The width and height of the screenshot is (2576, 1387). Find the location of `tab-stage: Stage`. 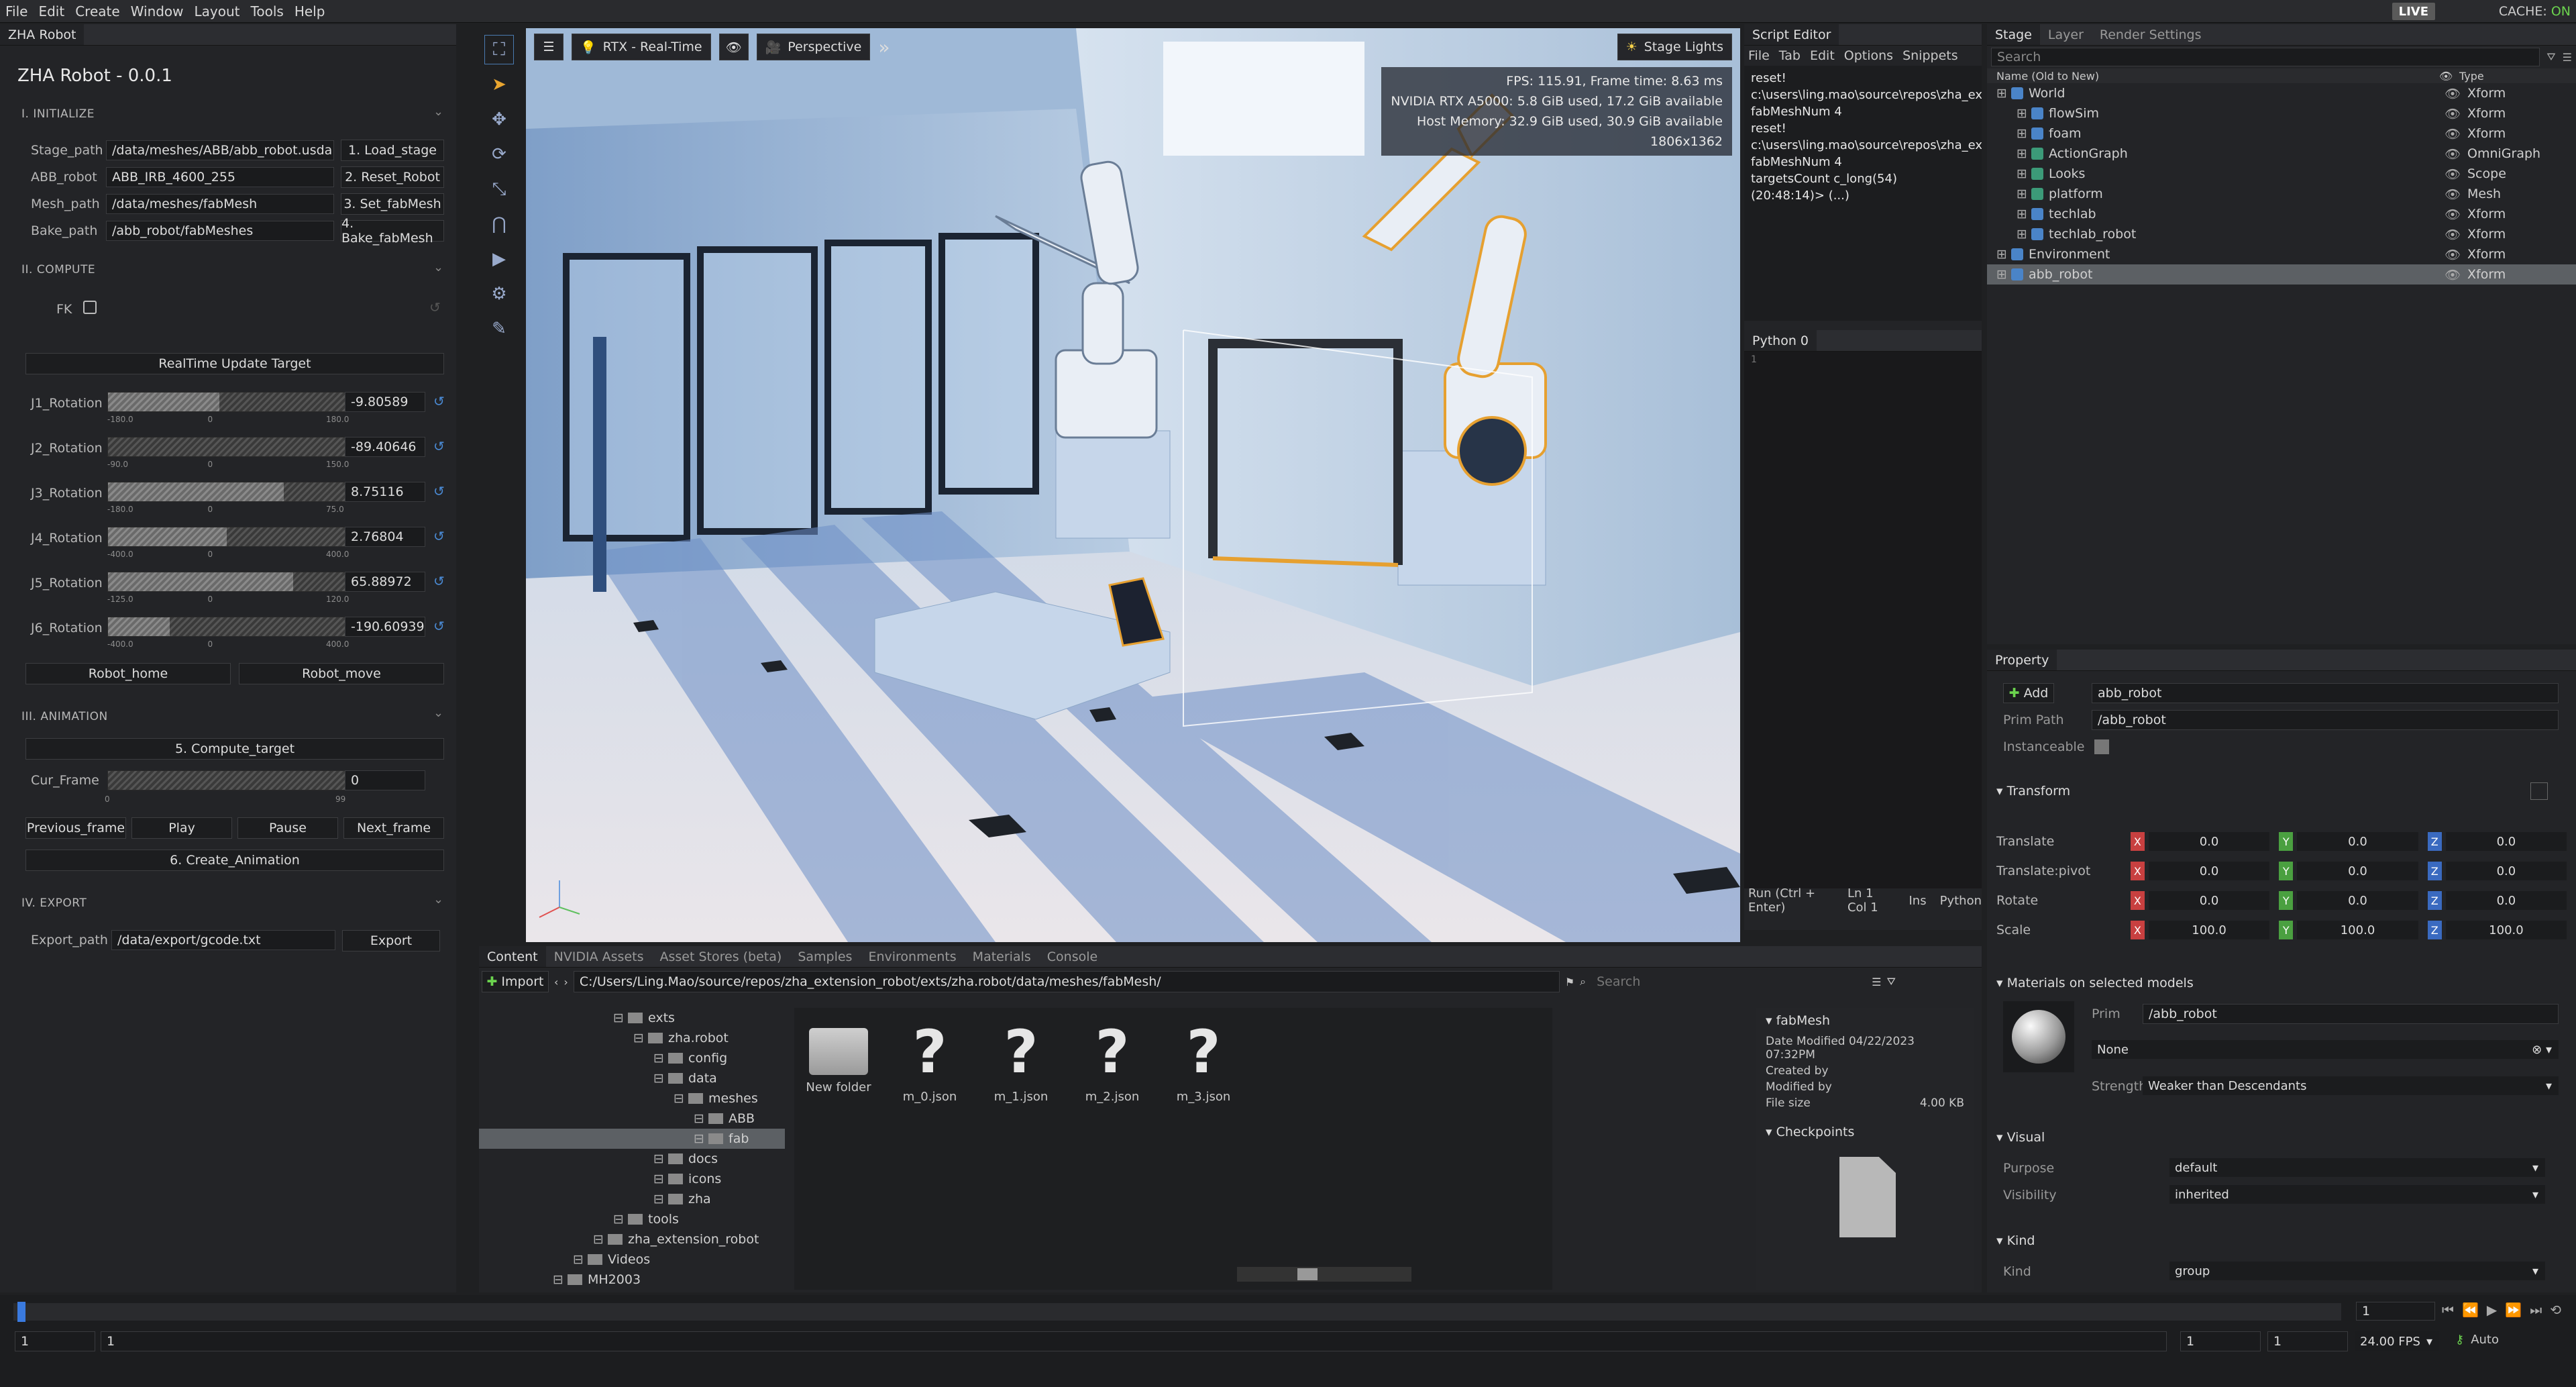

tab-stage: Stage is located at coordinates (2013, 34).